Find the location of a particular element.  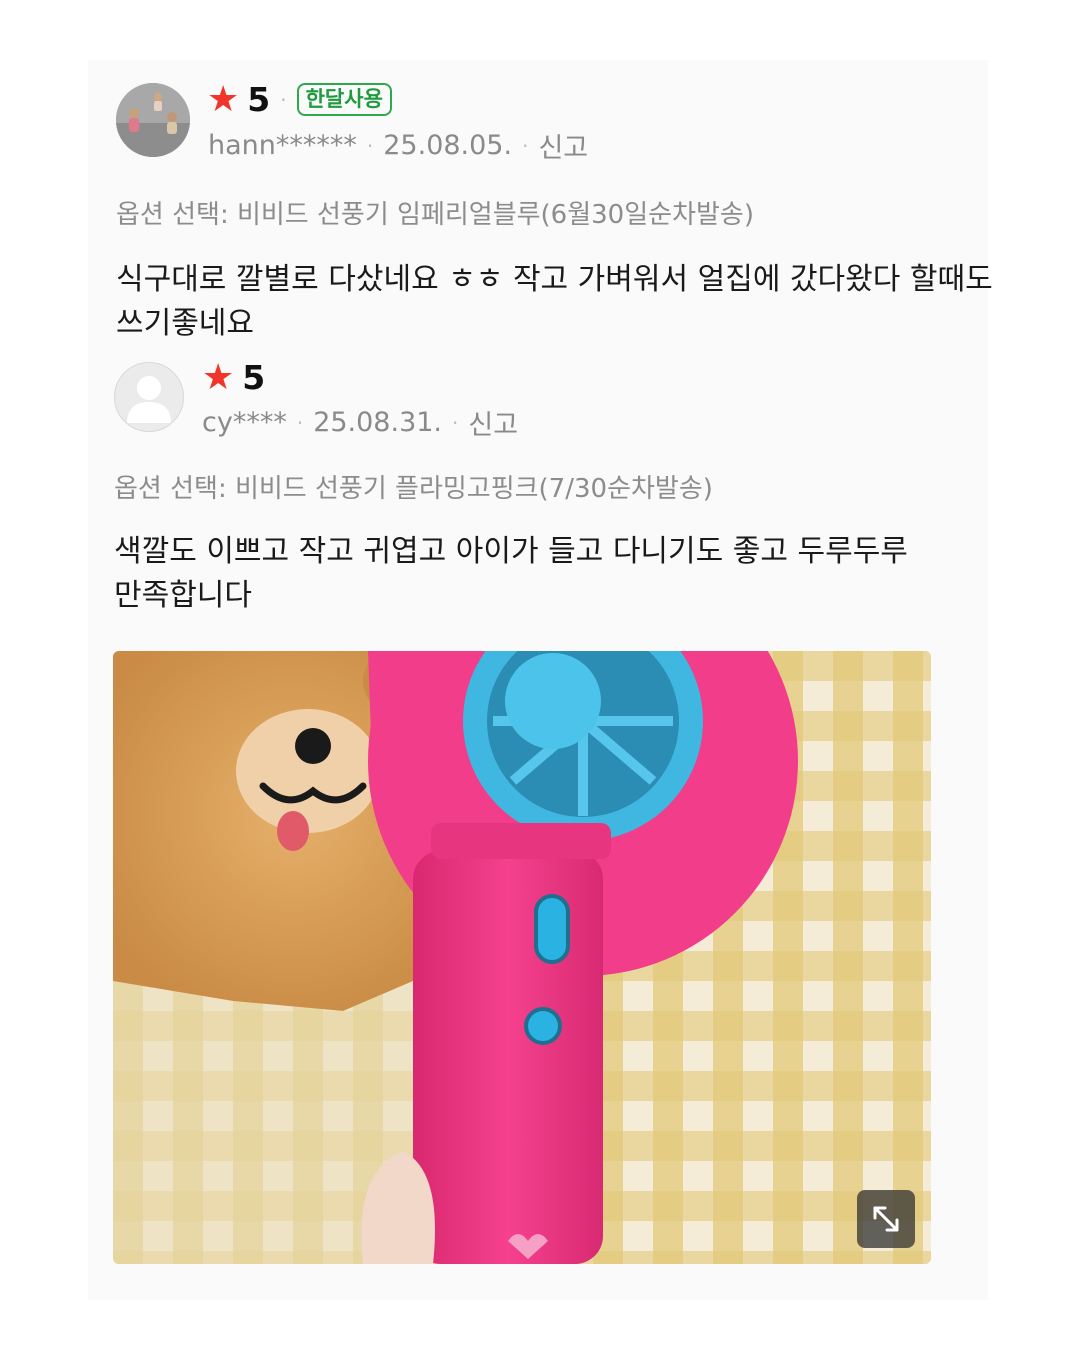

rating-row: ★ 5 is located at coordinates (233, 377).